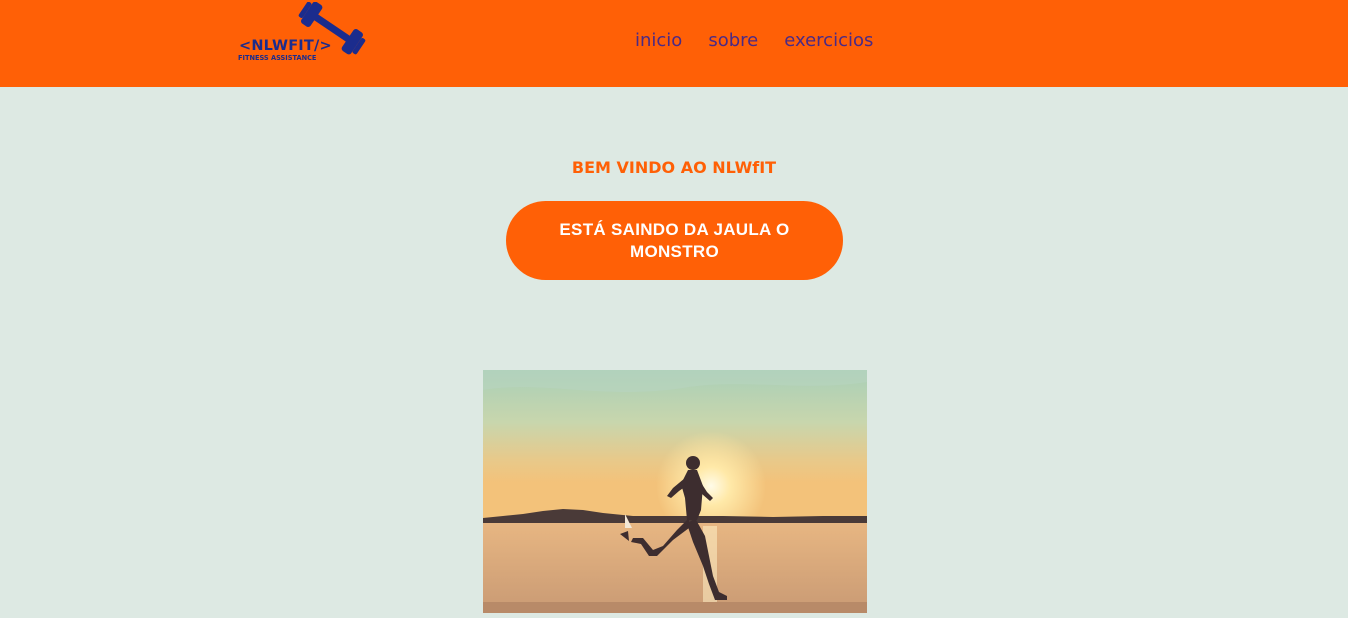 The image size is (1348, 618). I want to click on nav-link-sobre: sobre, so click(733, 41).